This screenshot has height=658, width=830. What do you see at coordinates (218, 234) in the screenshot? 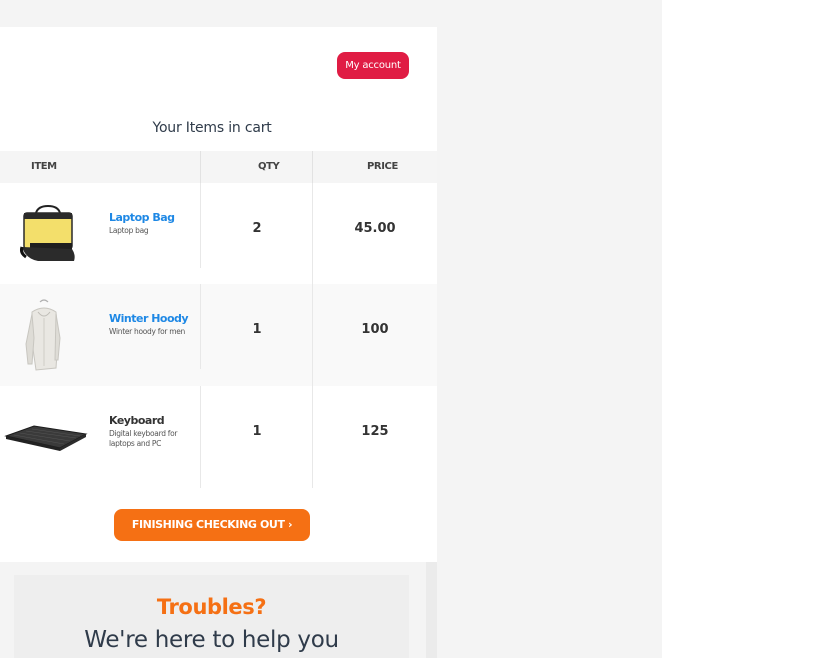
I see `cart-row: Laptop Bag Laptop bag 2 45.00` at bounding box center [218, 234].